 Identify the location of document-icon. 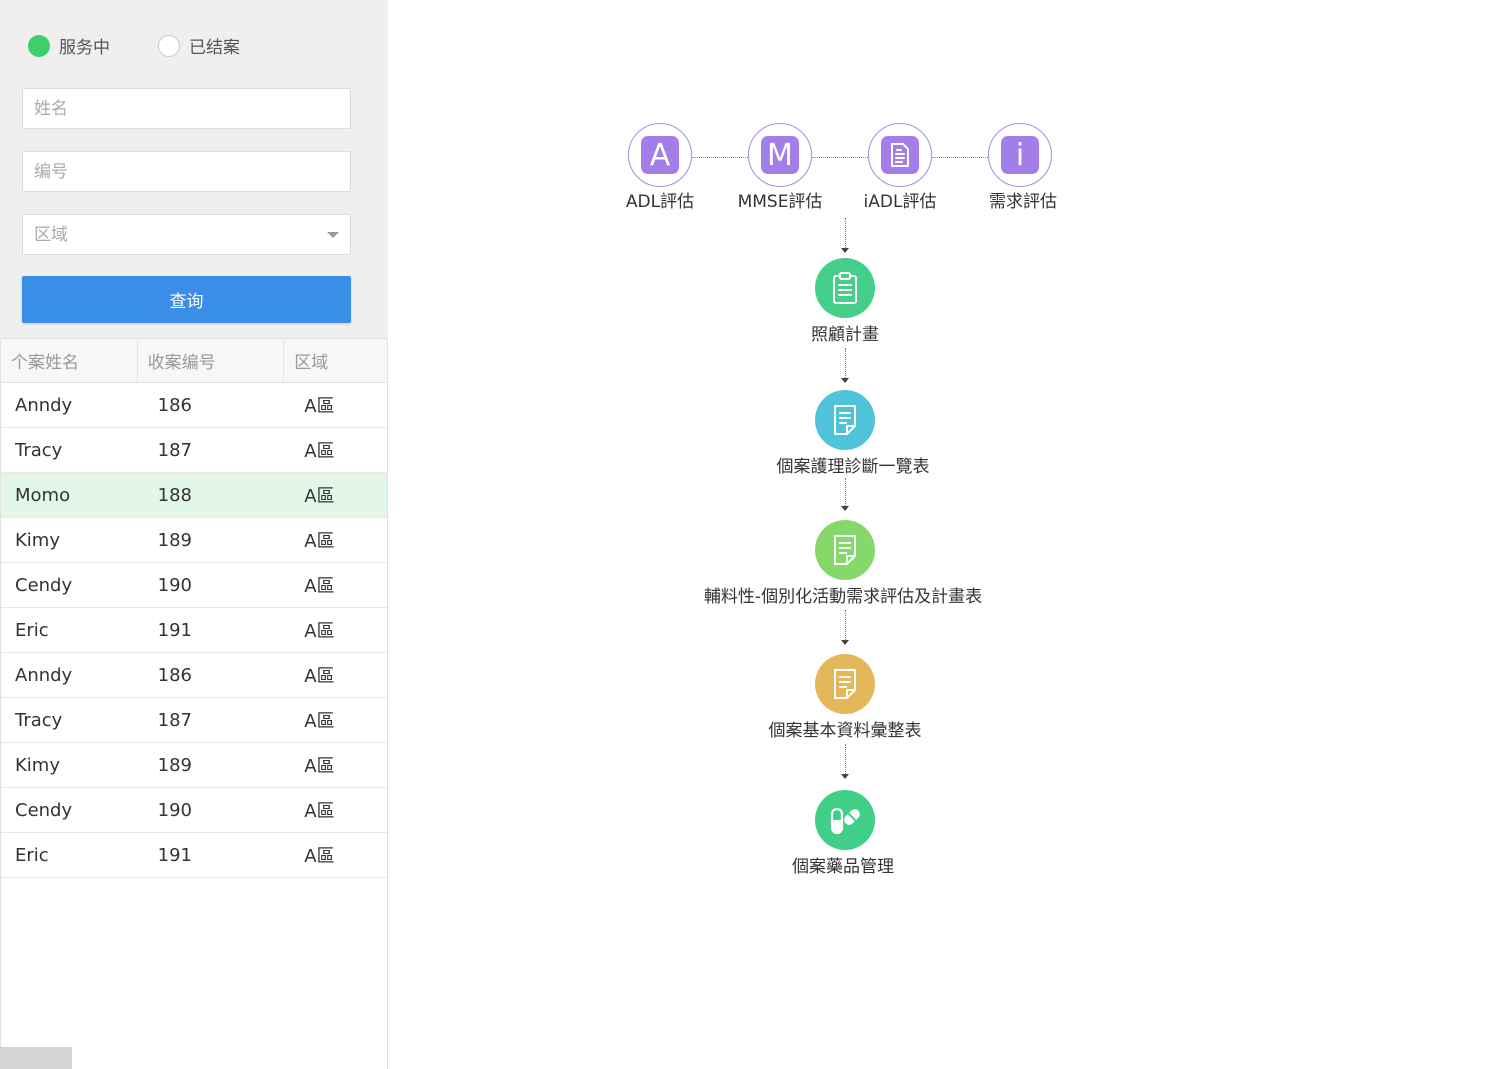
(900, 155).